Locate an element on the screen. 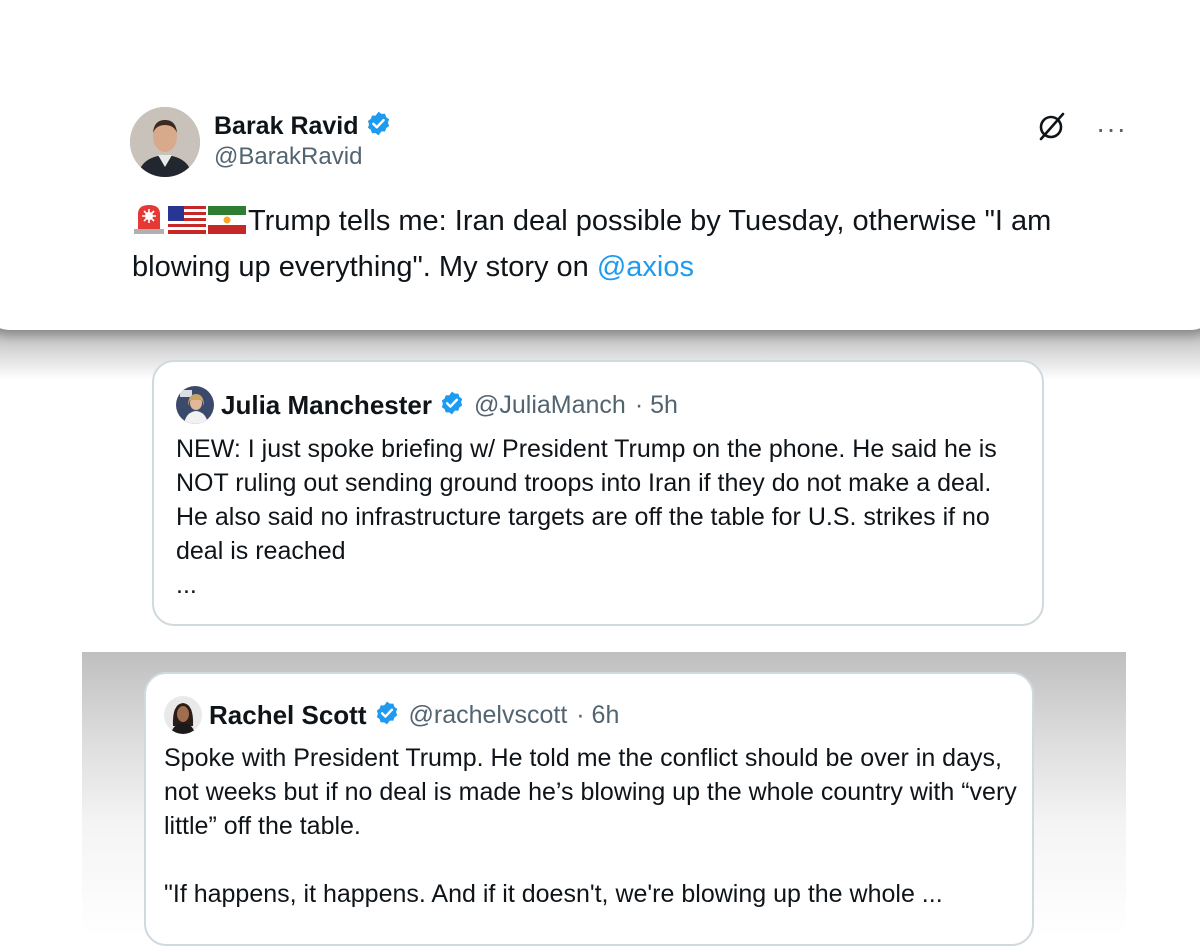 This screenshot has width=1200, height=946. author-name: Barak Ravid is located at coordinates (286, 126).